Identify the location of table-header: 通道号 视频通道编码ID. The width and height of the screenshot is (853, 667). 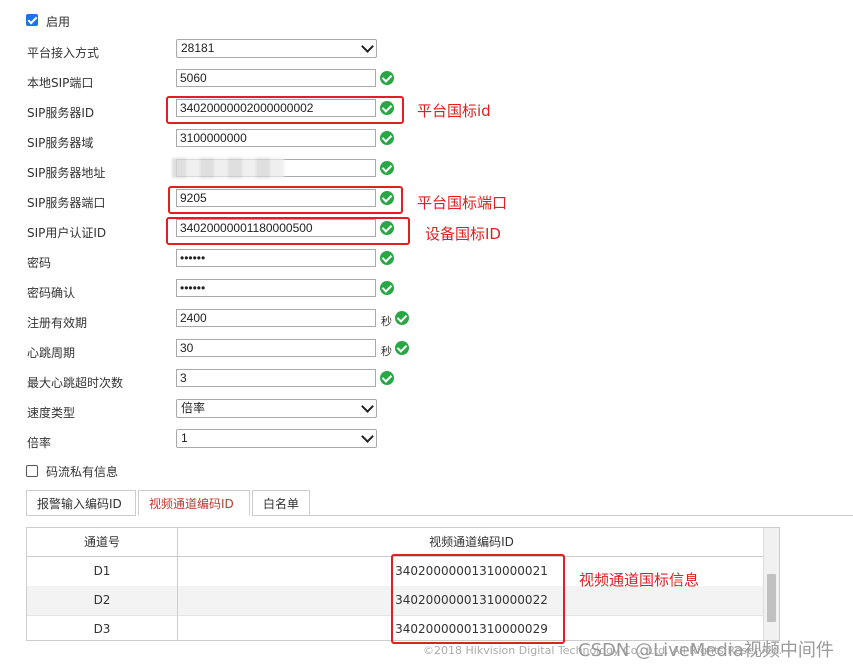
(396, 542).